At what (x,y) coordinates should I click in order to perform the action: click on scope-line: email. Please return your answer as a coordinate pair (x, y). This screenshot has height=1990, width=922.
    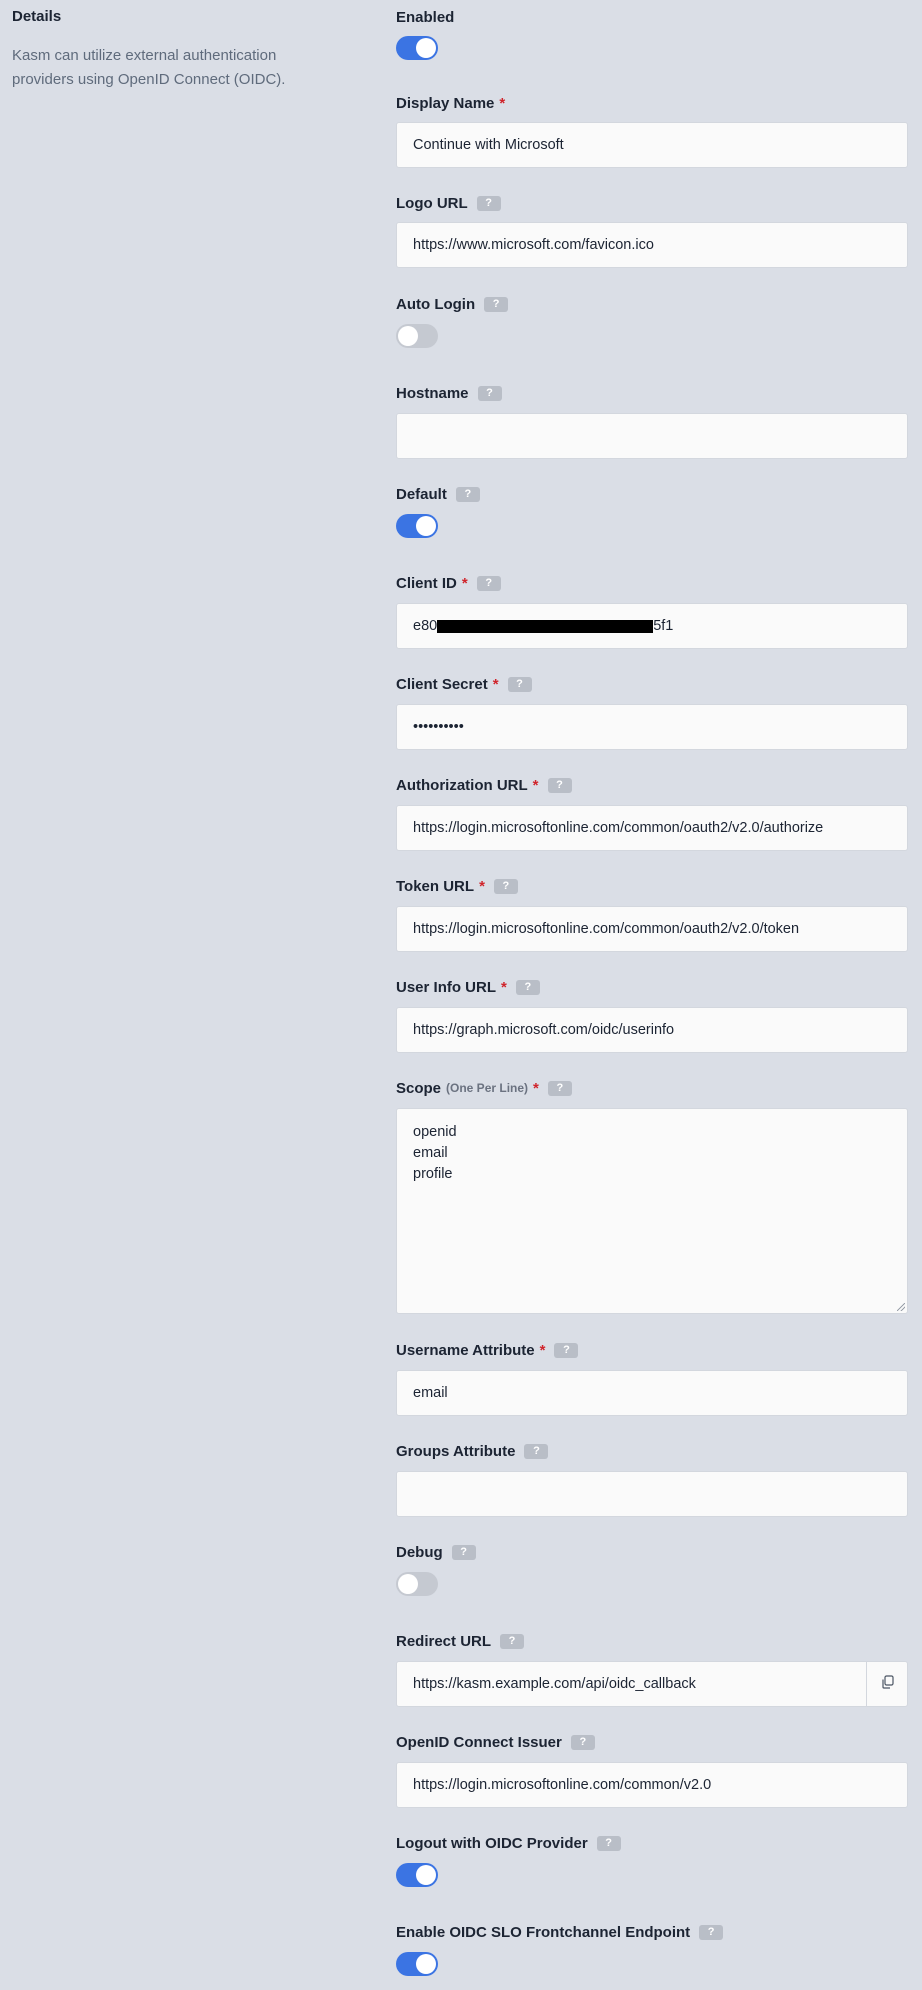
    Looking at the image, I should click on (430, 1153).